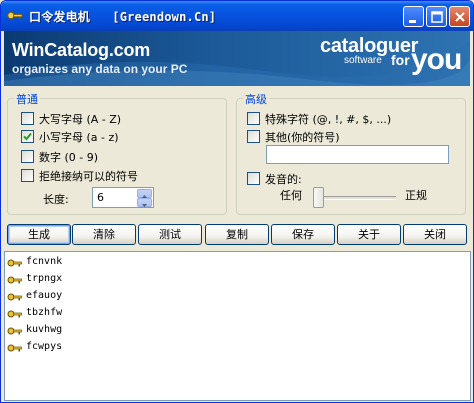  I want to click on banner-tagline: organizes any data on your PC, so click(100, 69).